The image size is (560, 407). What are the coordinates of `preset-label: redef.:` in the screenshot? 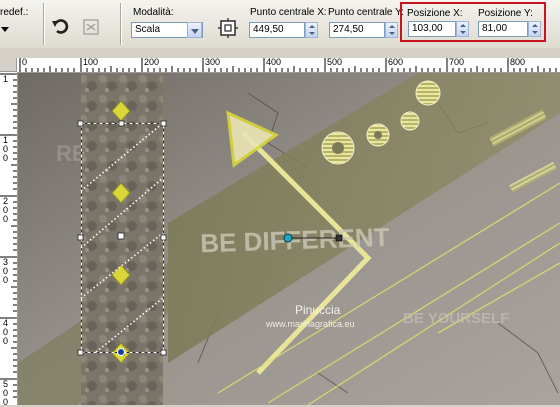 It's located at (14, 12).